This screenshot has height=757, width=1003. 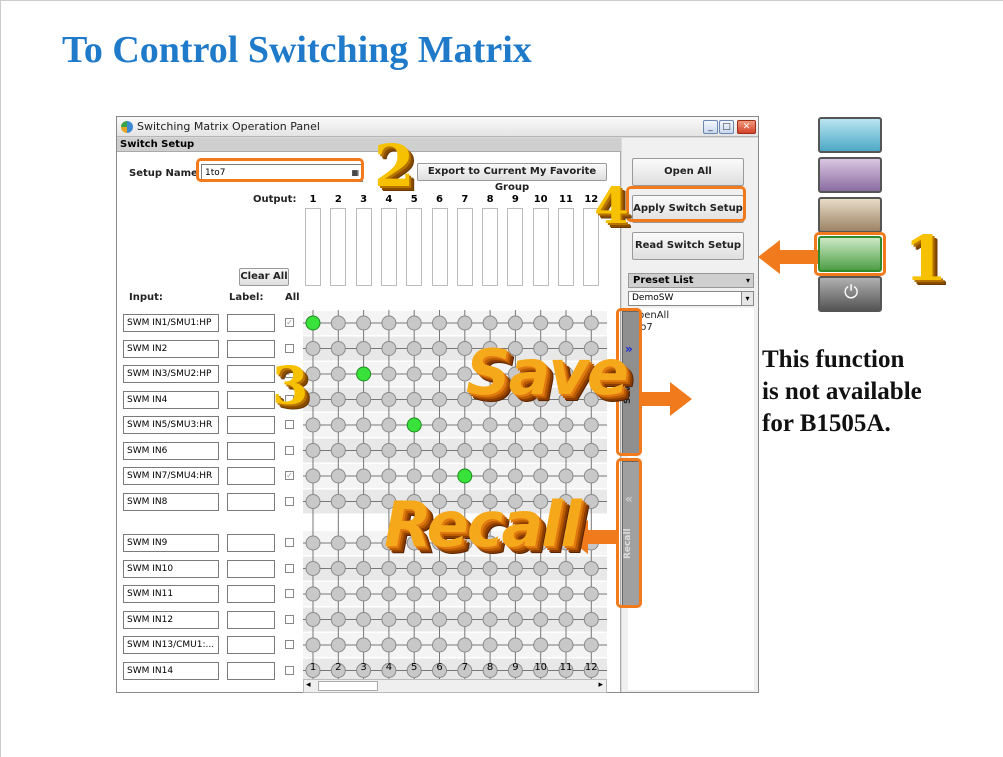 I want to click on preset-group-select: DemoSW ▾, so click(x=691, y=298).